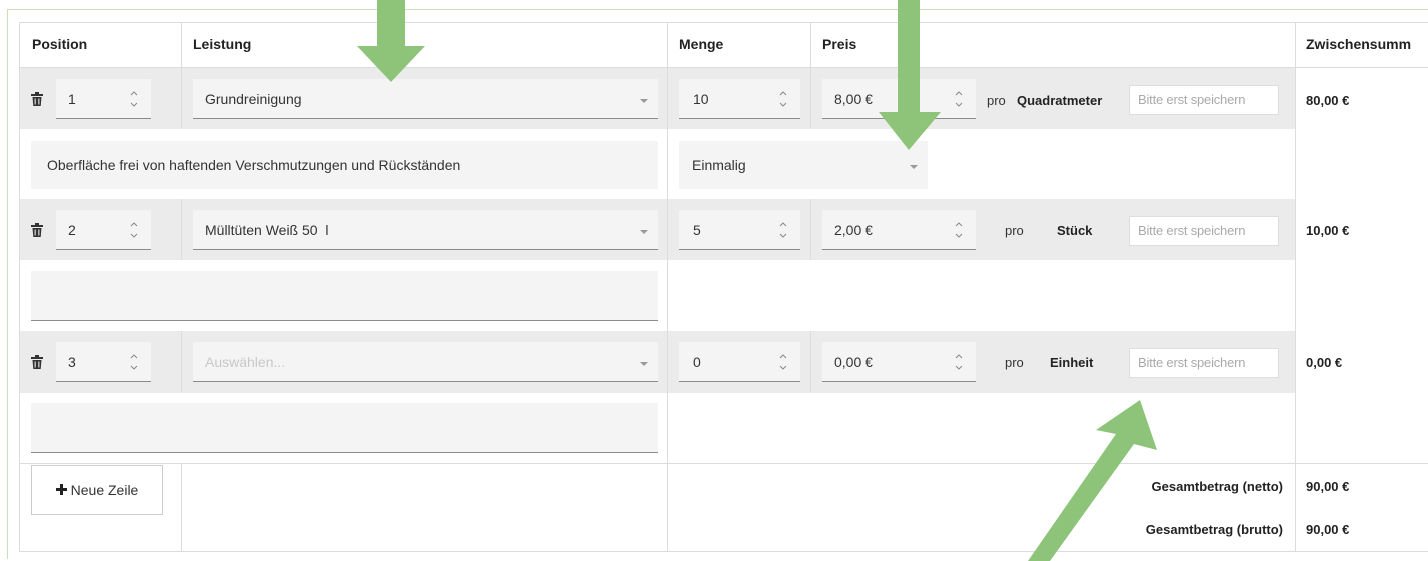 This screenshot has height=561, width=1428. What do you see at coordinates (701, 98) in the screenshot?
I see `quantity-value: 10` at bounding box center [701, 98].